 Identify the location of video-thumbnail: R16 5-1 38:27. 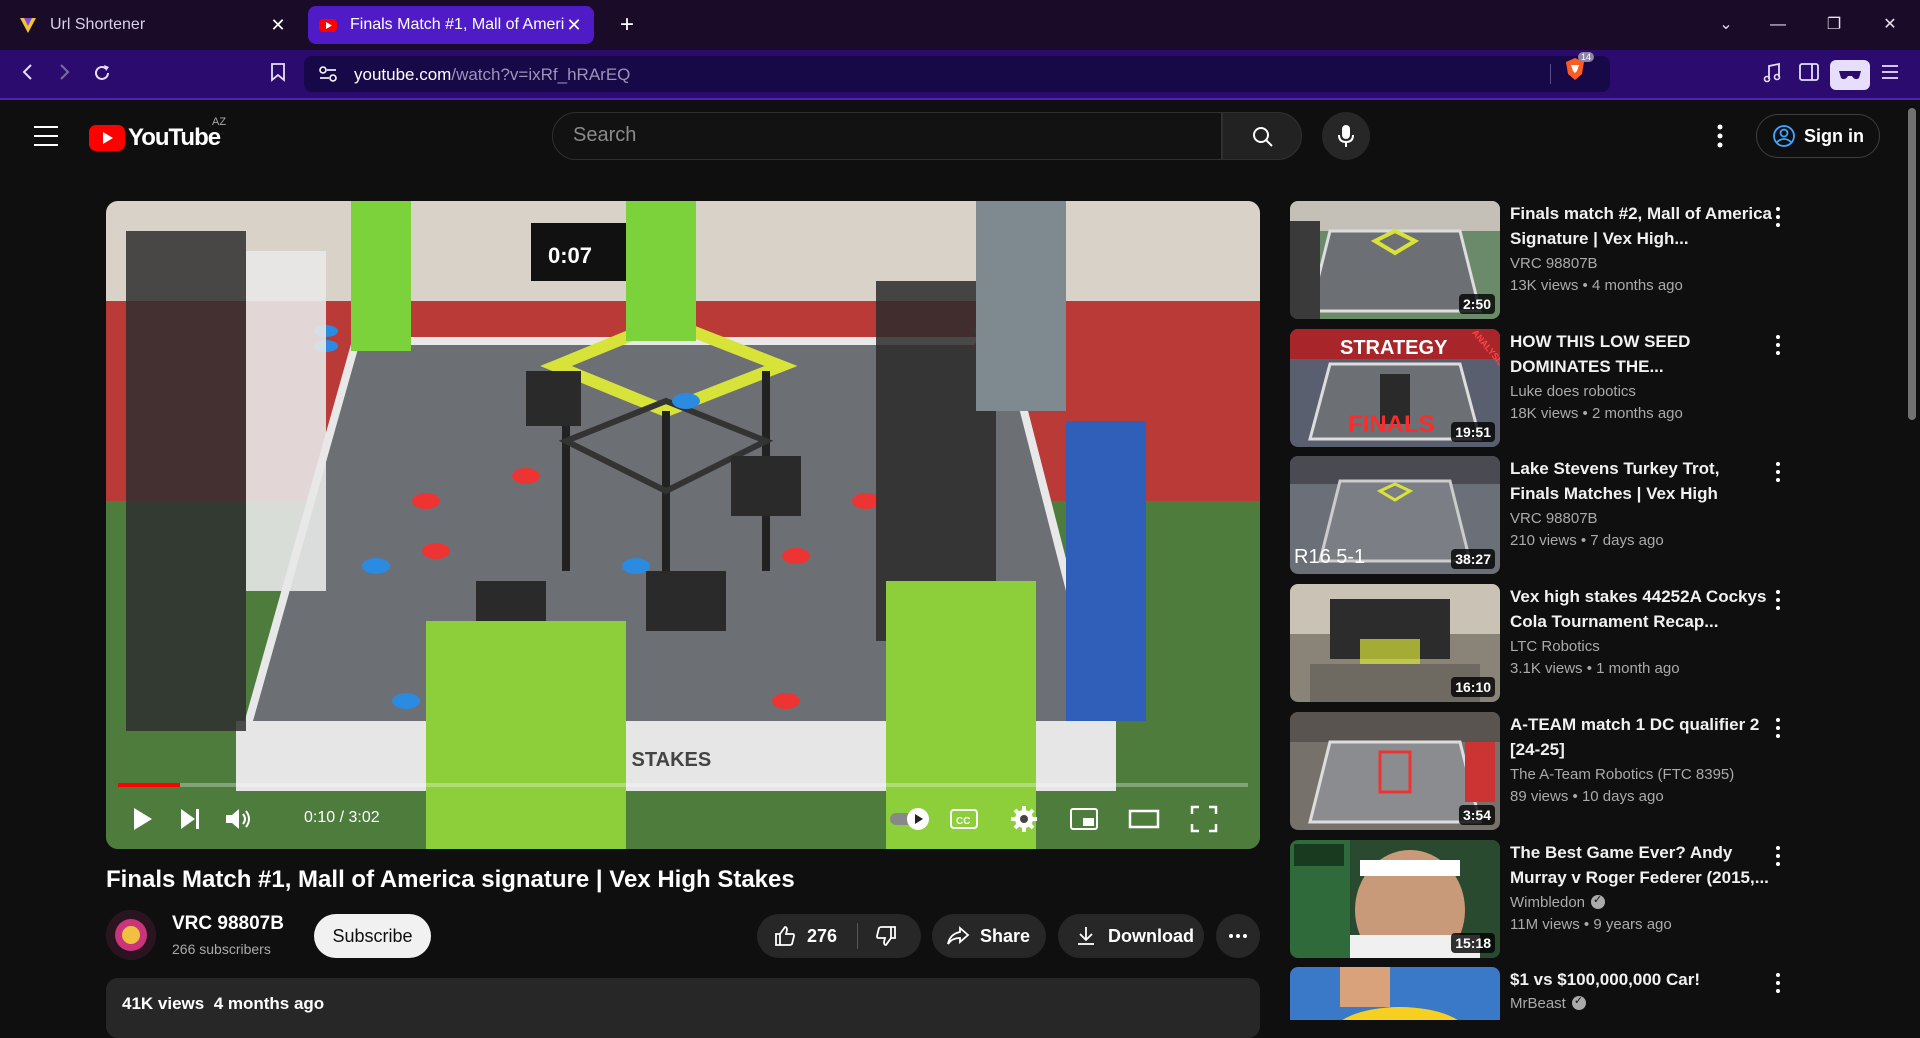
(1395, 515).